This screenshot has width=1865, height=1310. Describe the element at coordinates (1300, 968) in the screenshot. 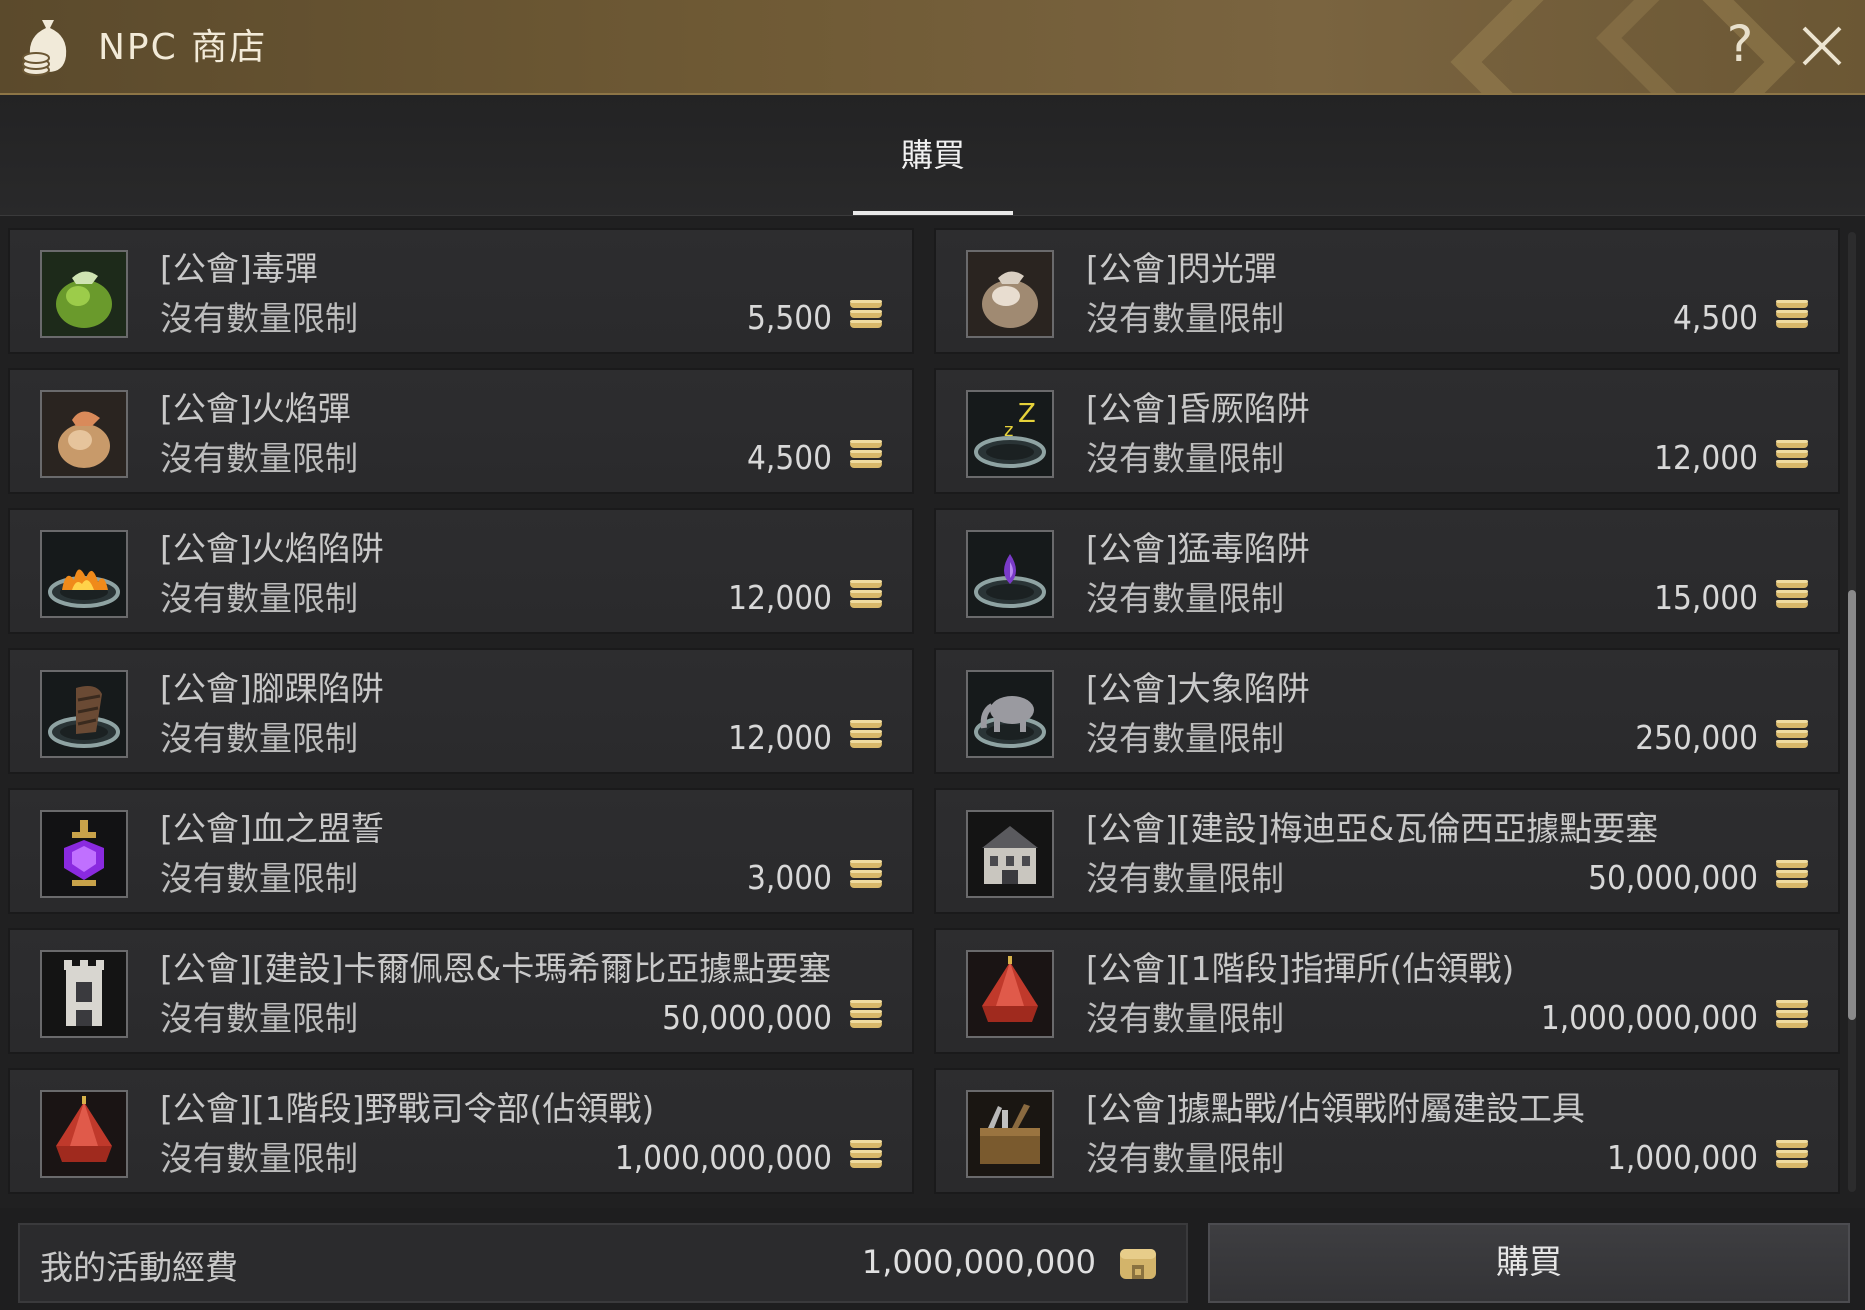

I see `item-name: [公會][1階段]指揮所(佔領戰)` at that location.